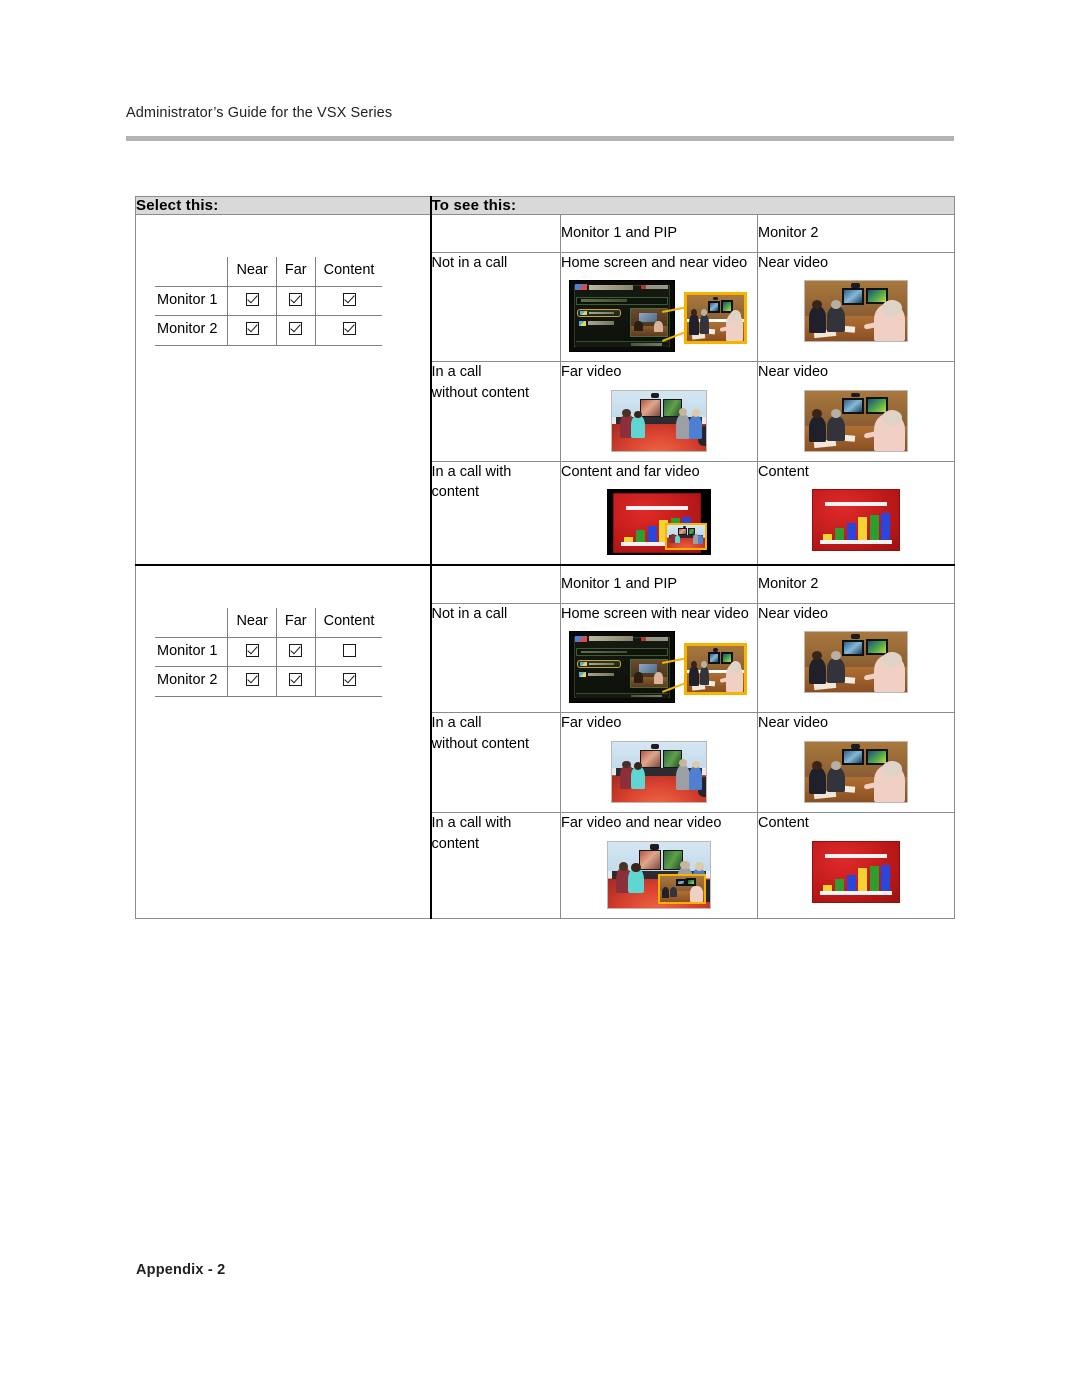  I want to click on far-video-with-near-pip-thumbnail, so click(659, 876).